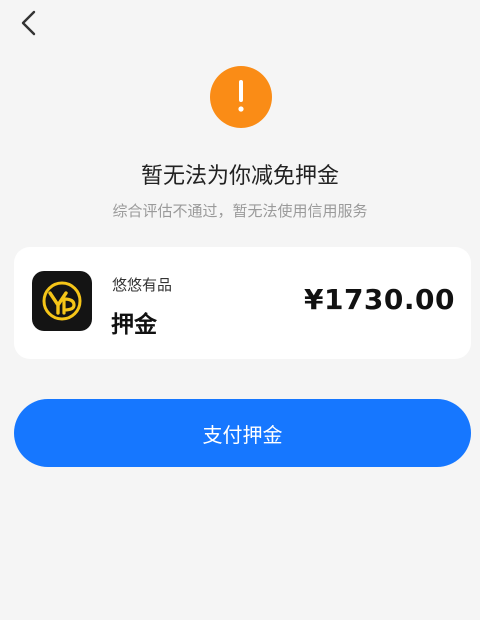  Describe the element at coordinates (134, 325) in the screenshot. I see `deposit-item-label: 押金` at that location.